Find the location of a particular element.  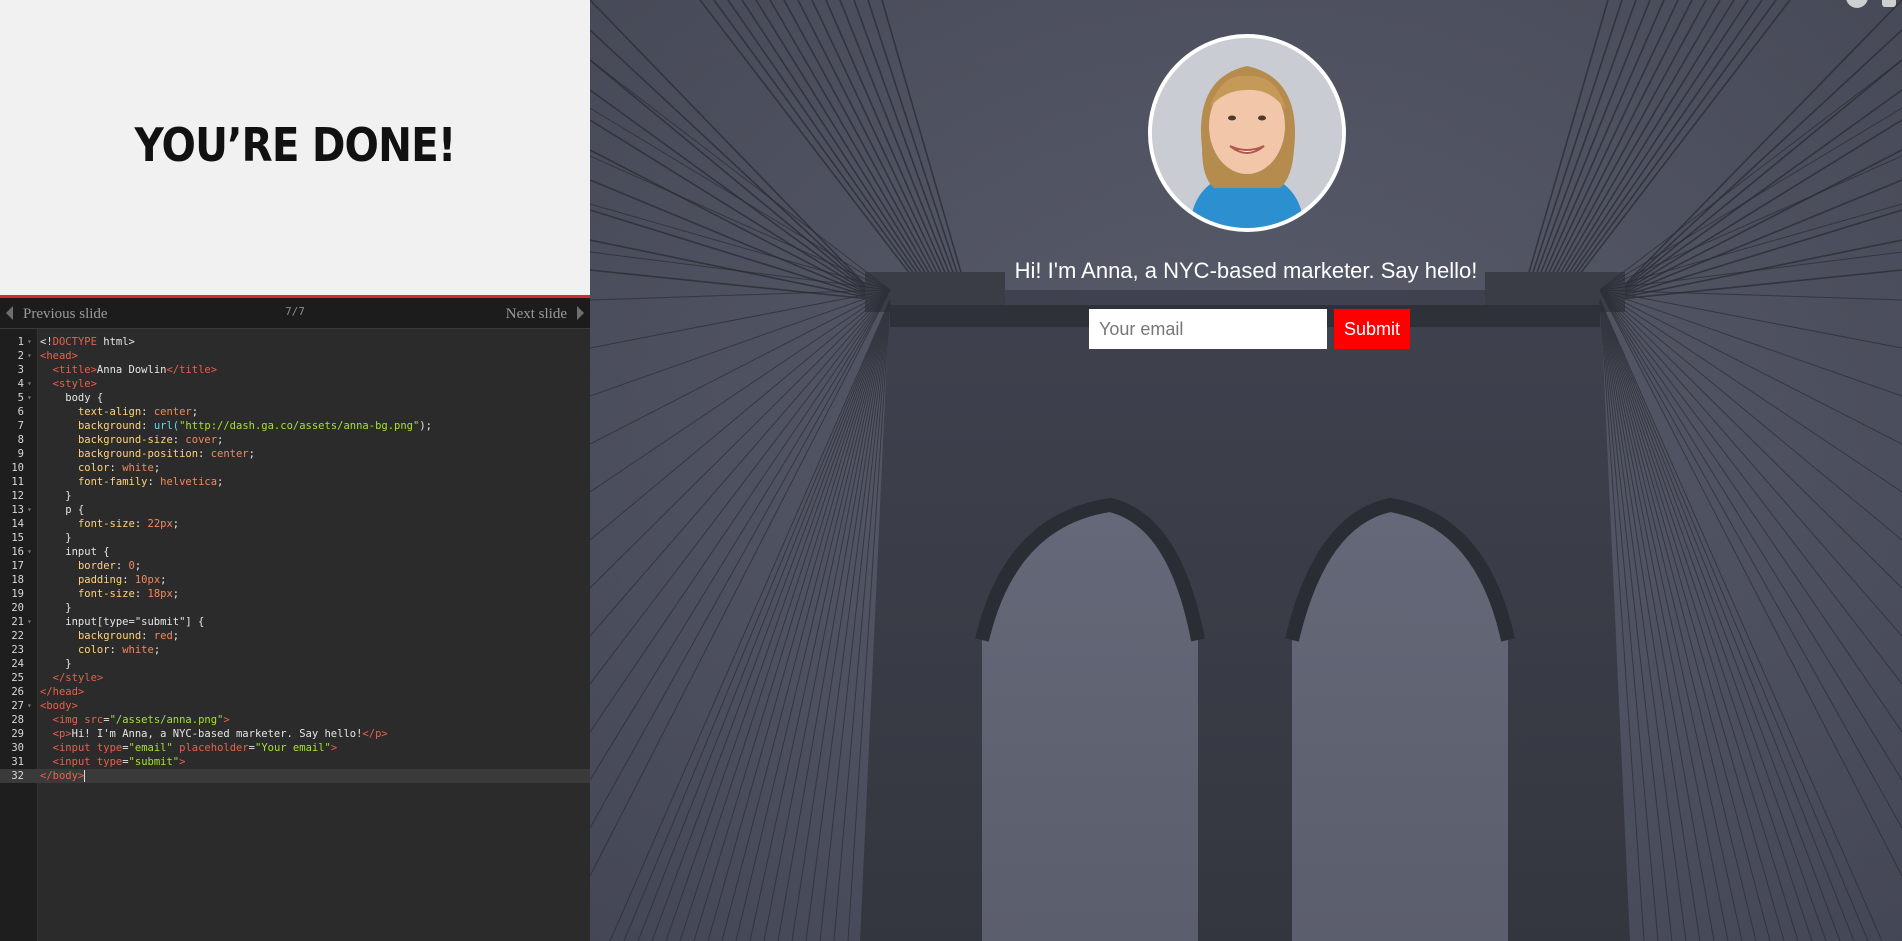

code-line: 16 ▾ input { is located at coordinates (295, 552).